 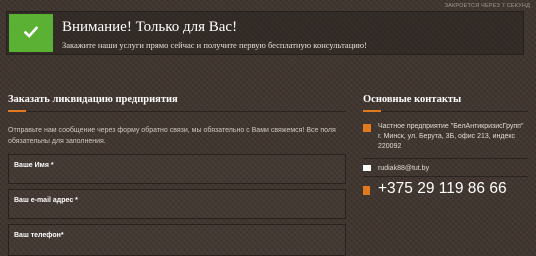 What do you see at coordinates (177, 111) in the screenshot?
I see `order-divider` at bounding box center [177, 111].